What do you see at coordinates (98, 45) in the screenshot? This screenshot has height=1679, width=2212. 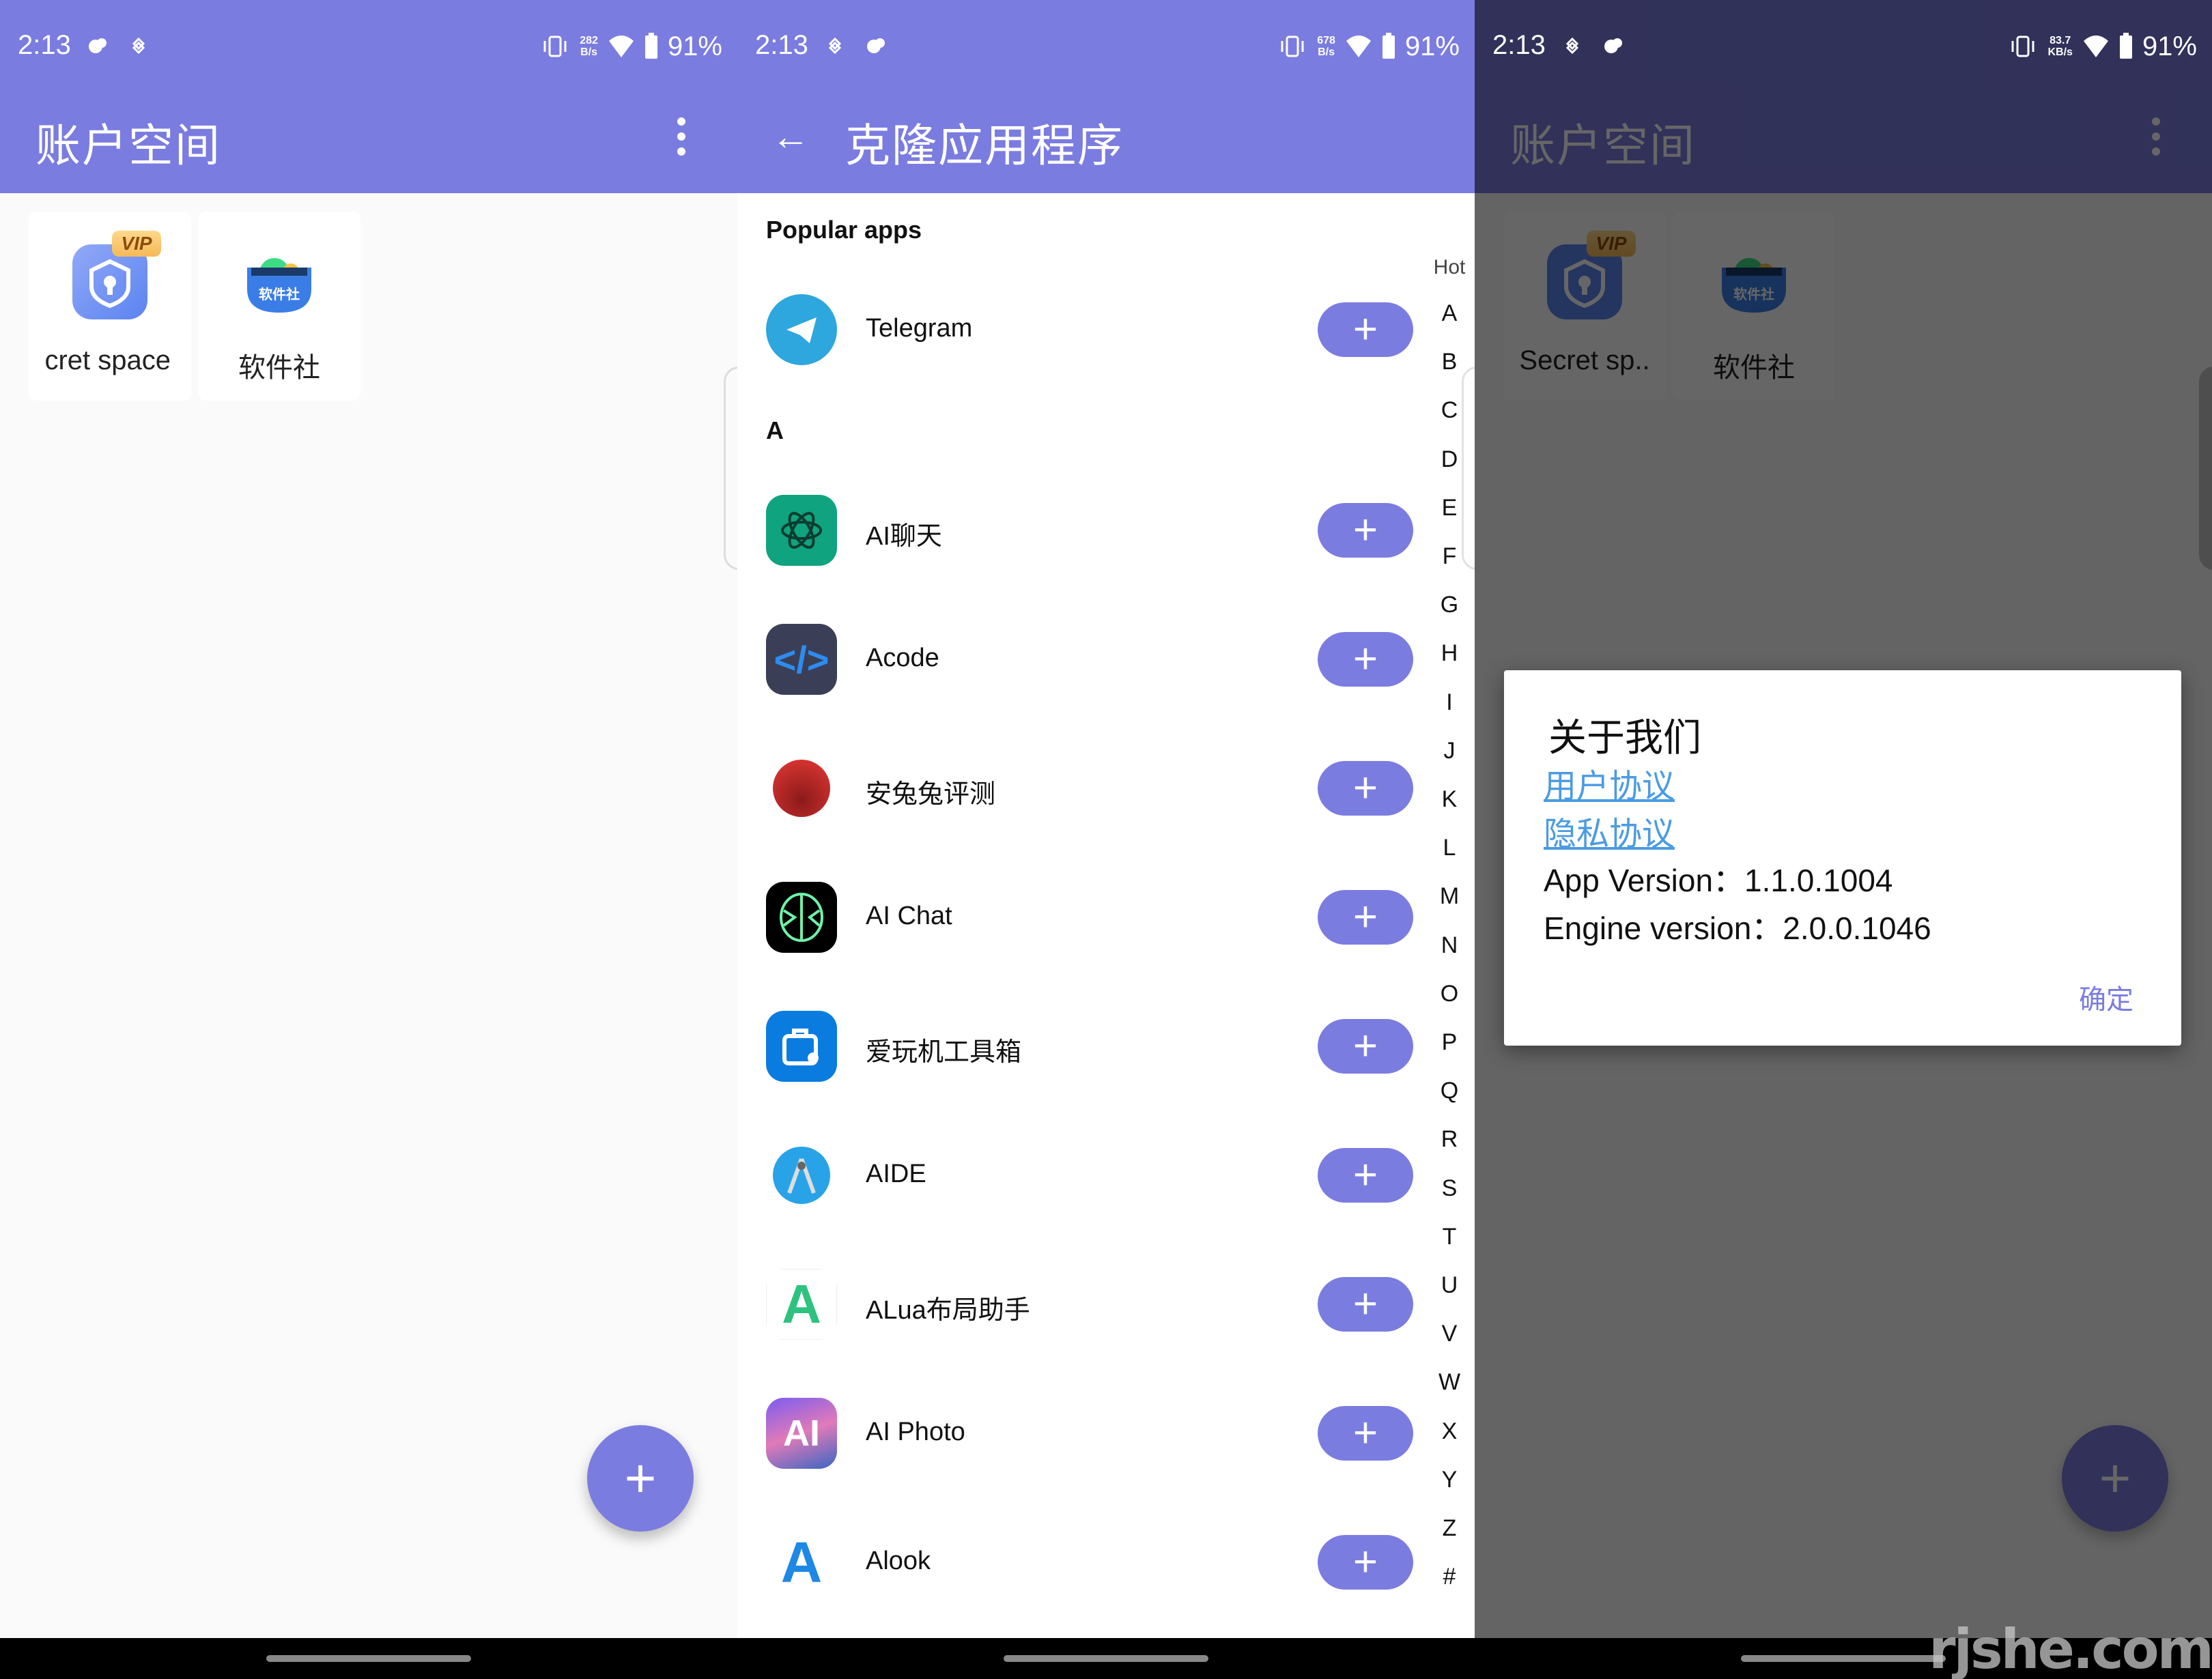 I see `chat-bubble-icon` at bounding box center [98, 45].